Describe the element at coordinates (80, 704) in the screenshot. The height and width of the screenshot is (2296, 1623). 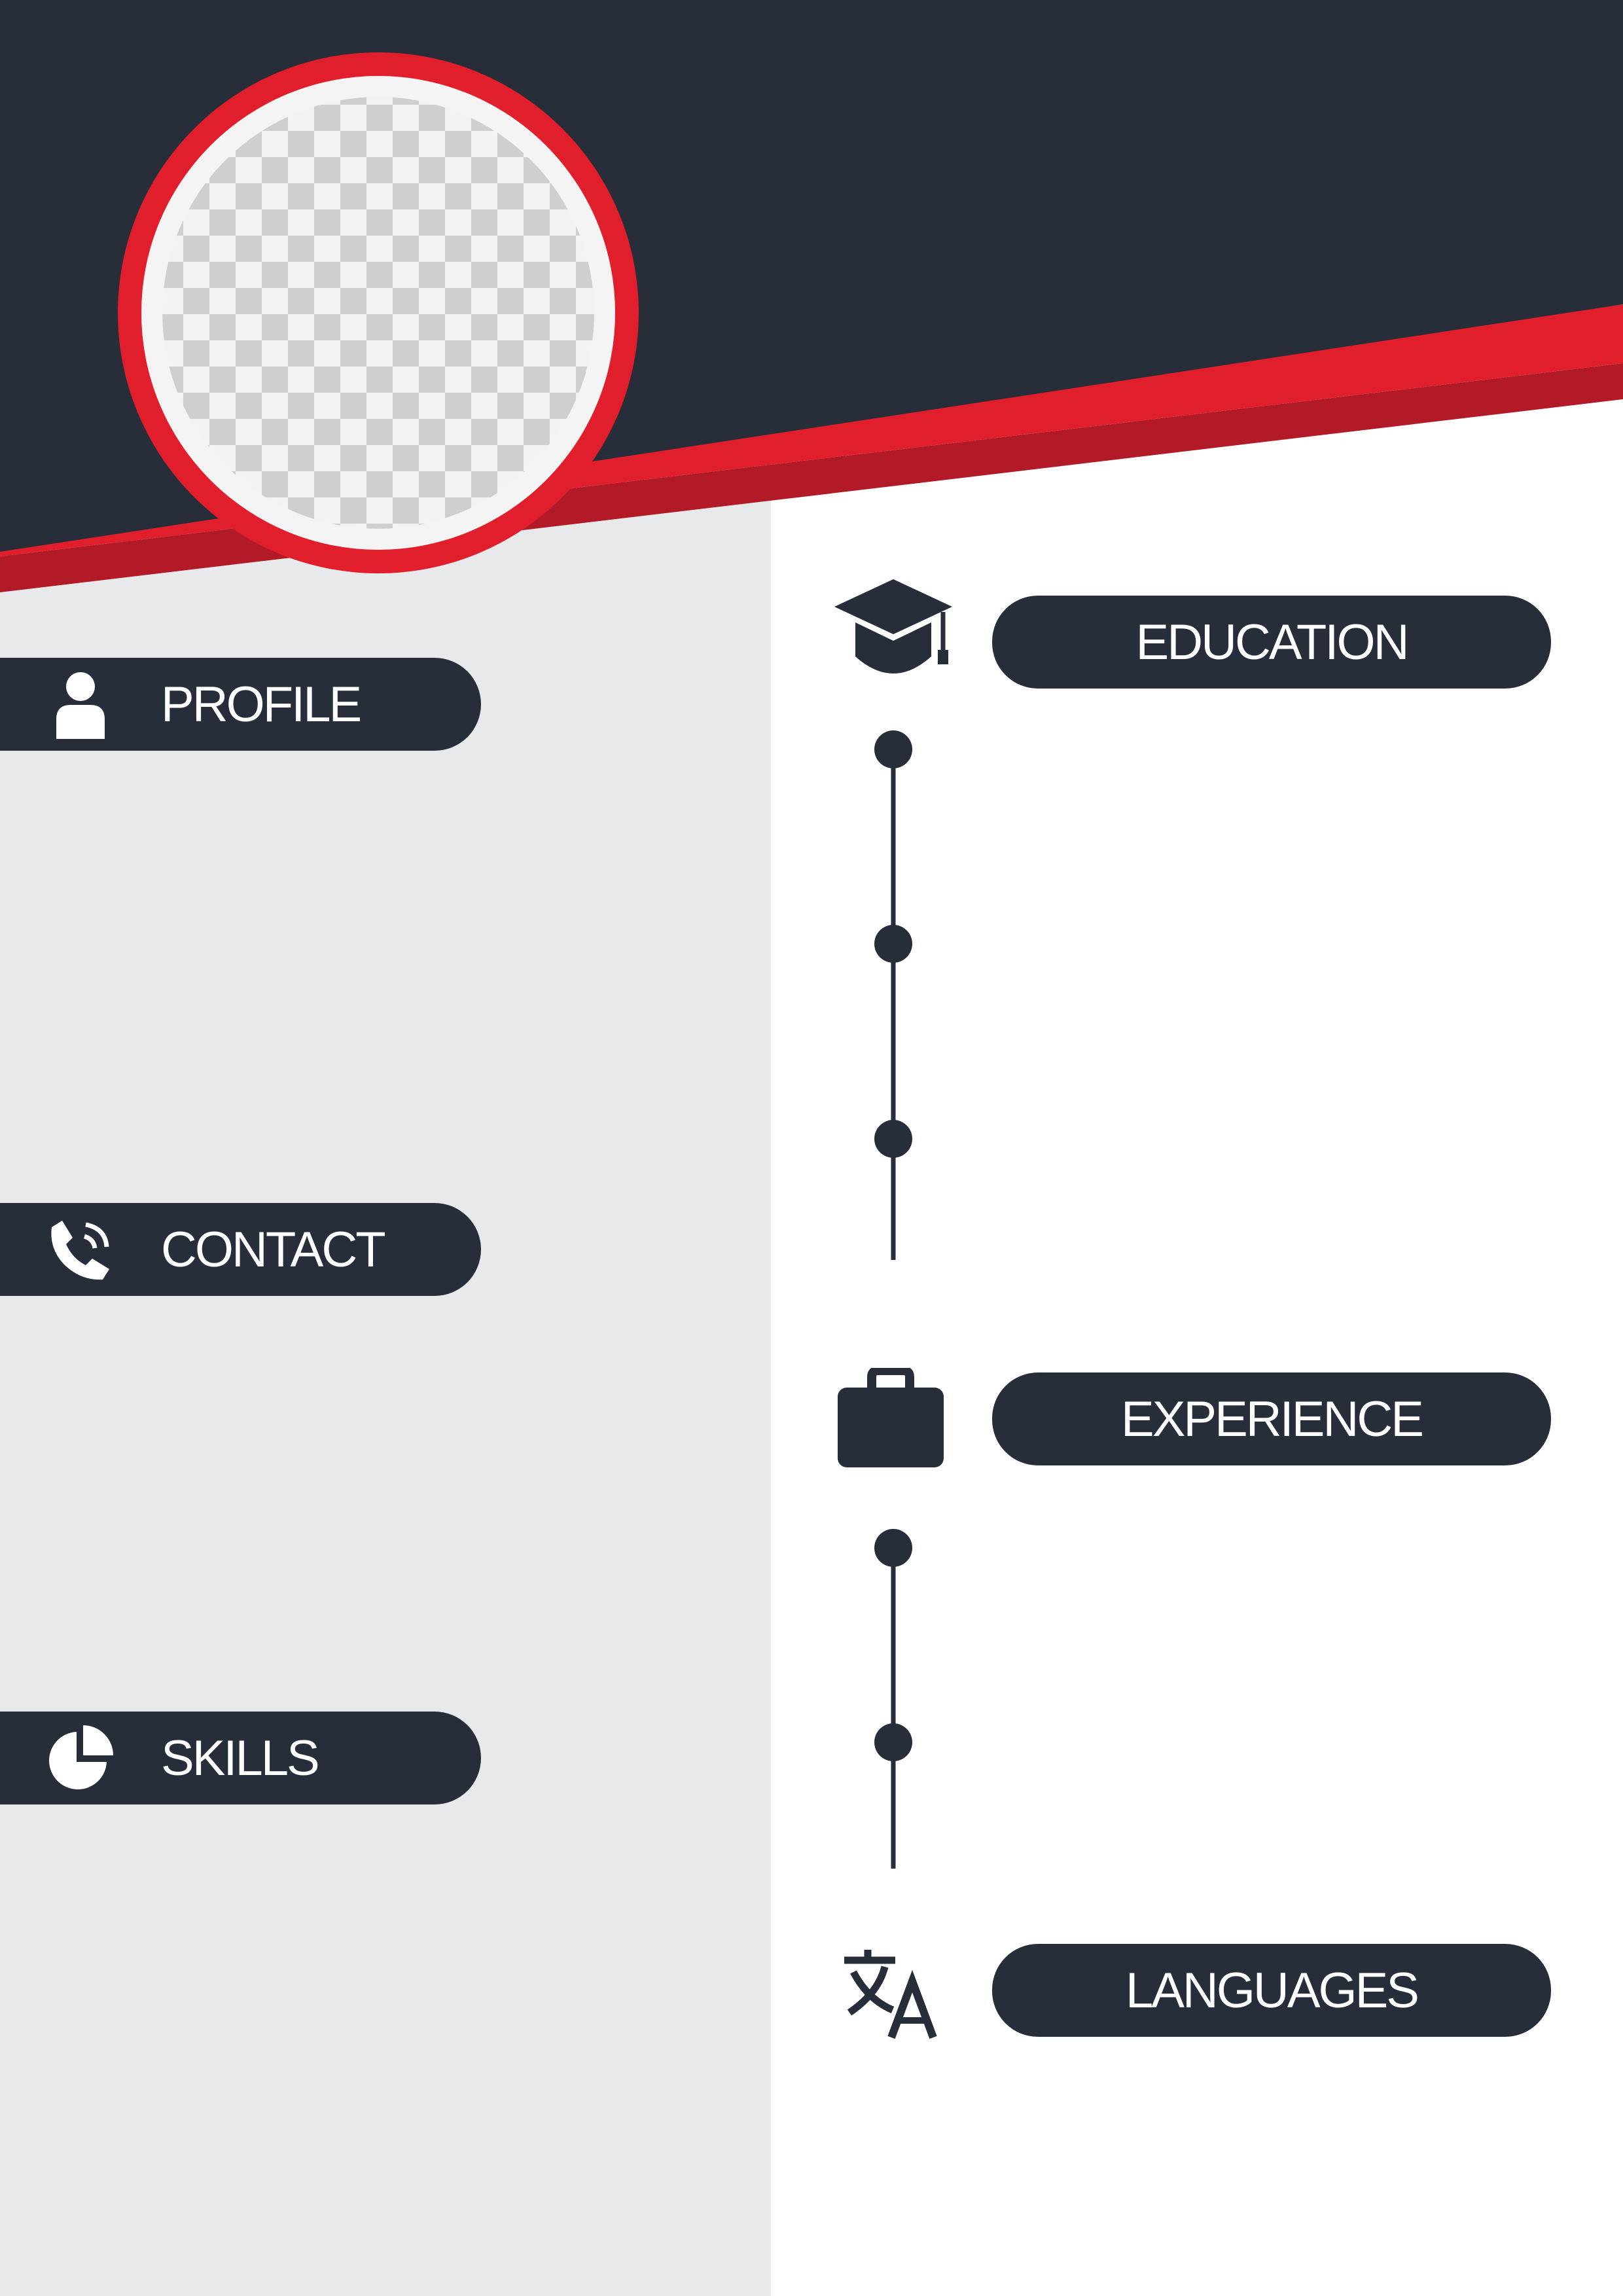
I see `person-icon` at that location.